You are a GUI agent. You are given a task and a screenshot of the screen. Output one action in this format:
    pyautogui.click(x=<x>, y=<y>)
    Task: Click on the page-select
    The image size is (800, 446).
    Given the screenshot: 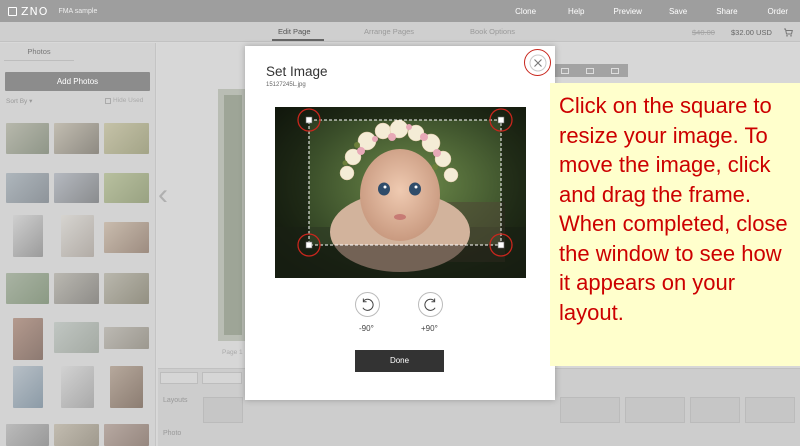 What is the action you would take?
    pyautogui.click(x=222, y=378)
    